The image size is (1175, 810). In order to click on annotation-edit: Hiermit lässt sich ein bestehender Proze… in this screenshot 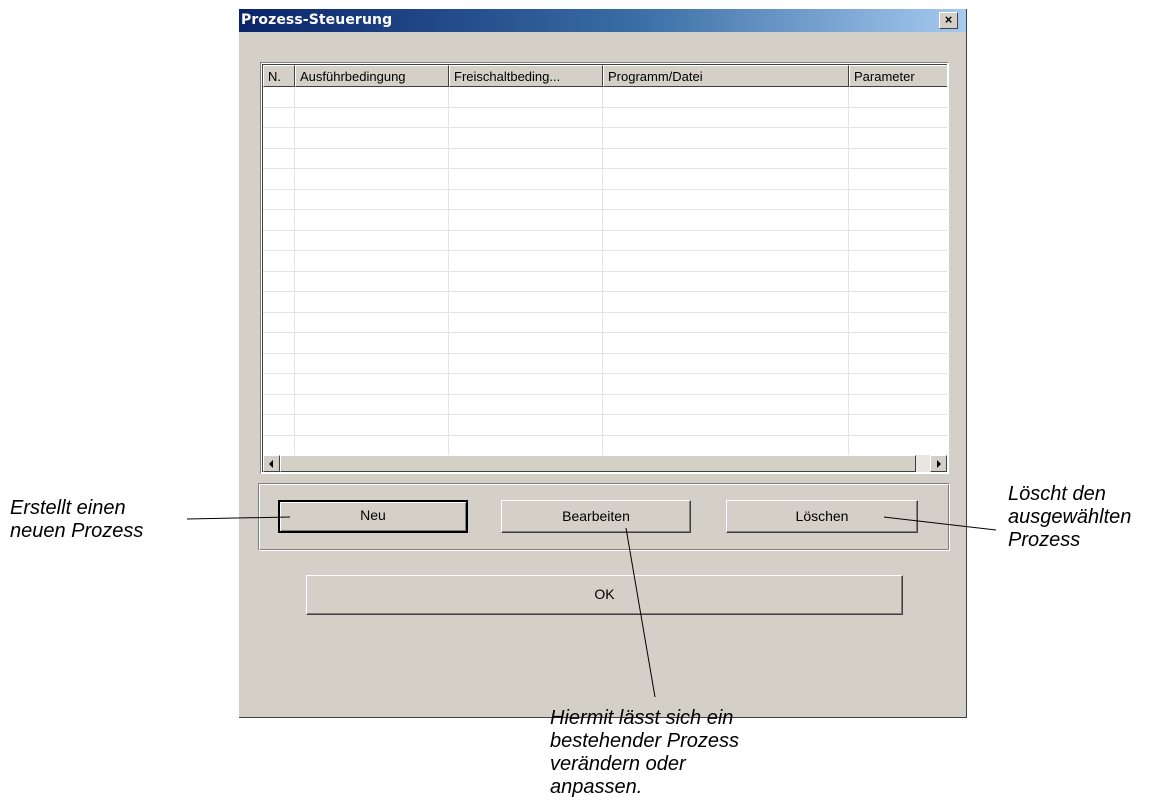, I will do `click(644, 753)`.